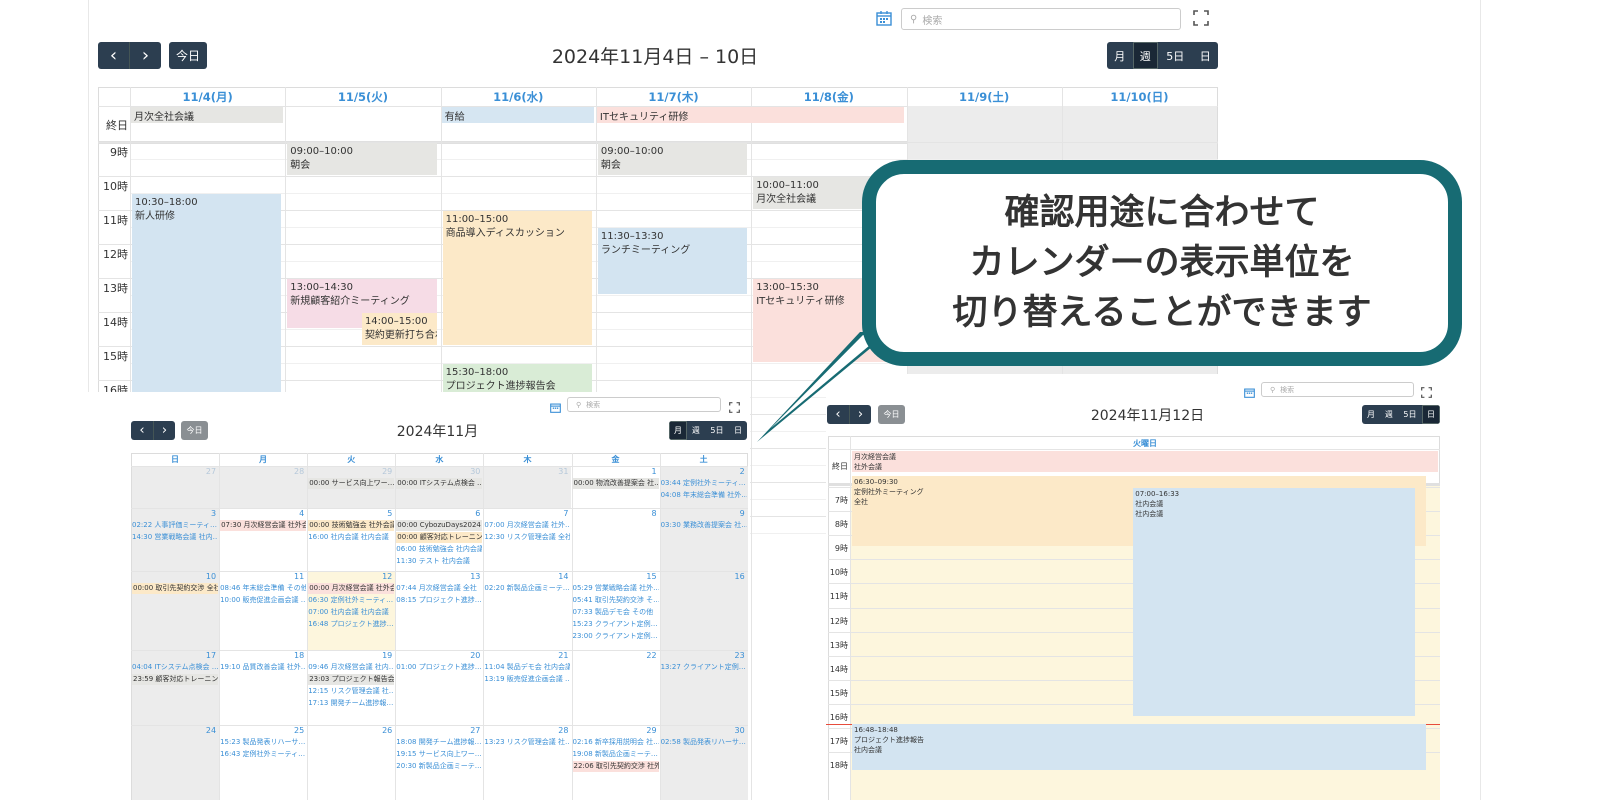  Describe the element at coordinates (517, 278) in the screenshot. I see `event-block: 11:00–15:00 商品導入ディスカッション` at that location.